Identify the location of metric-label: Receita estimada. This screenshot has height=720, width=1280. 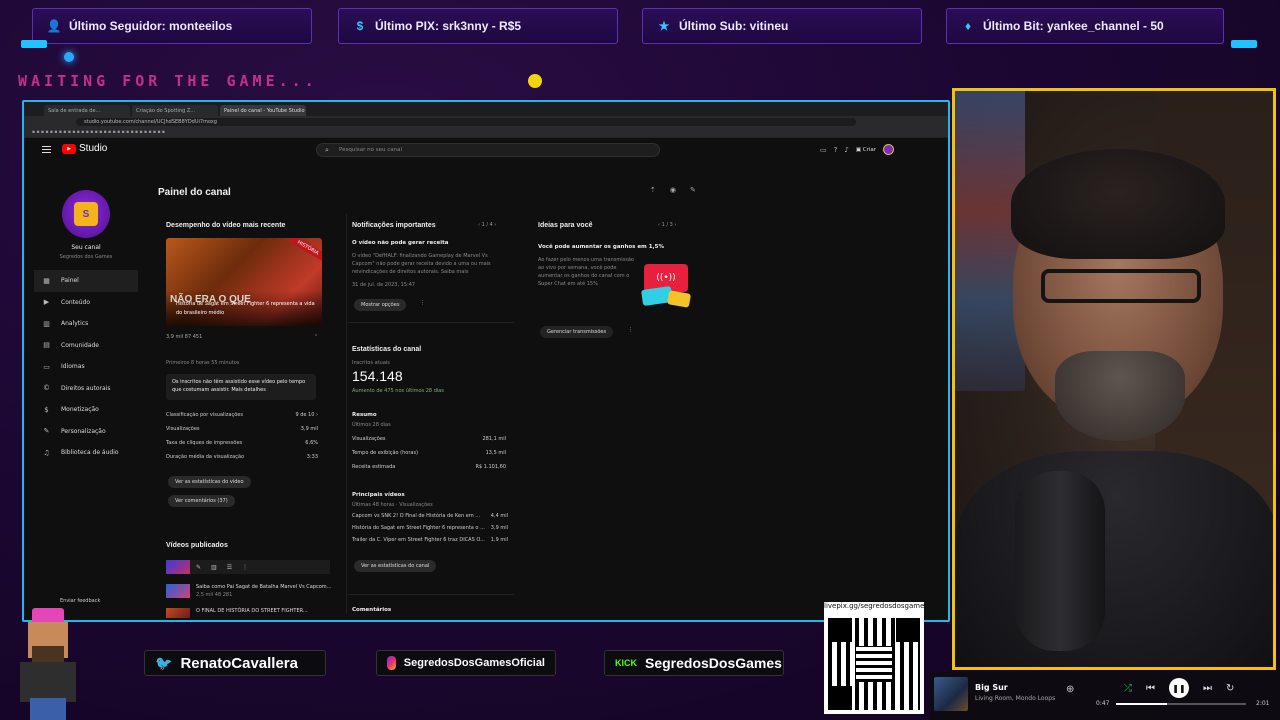
(374, 467).